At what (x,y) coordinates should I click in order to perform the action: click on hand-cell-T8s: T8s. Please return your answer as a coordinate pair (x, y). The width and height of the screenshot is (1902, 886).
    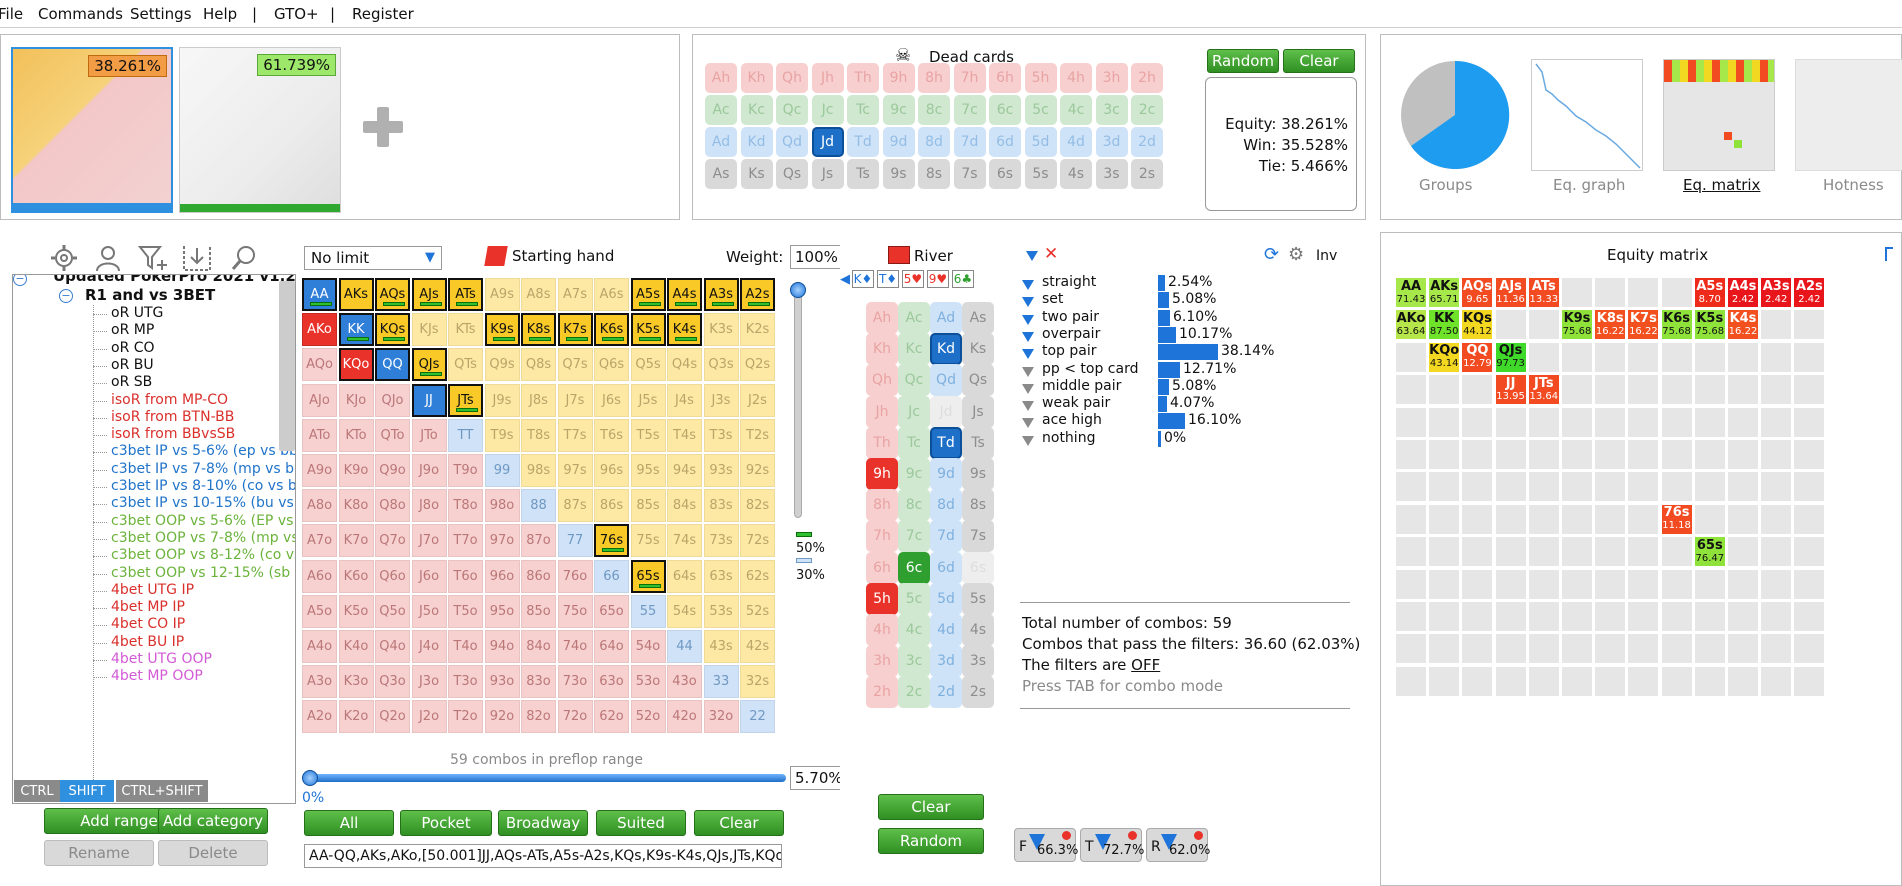
    Looking at the image, I should click on (538, 435).